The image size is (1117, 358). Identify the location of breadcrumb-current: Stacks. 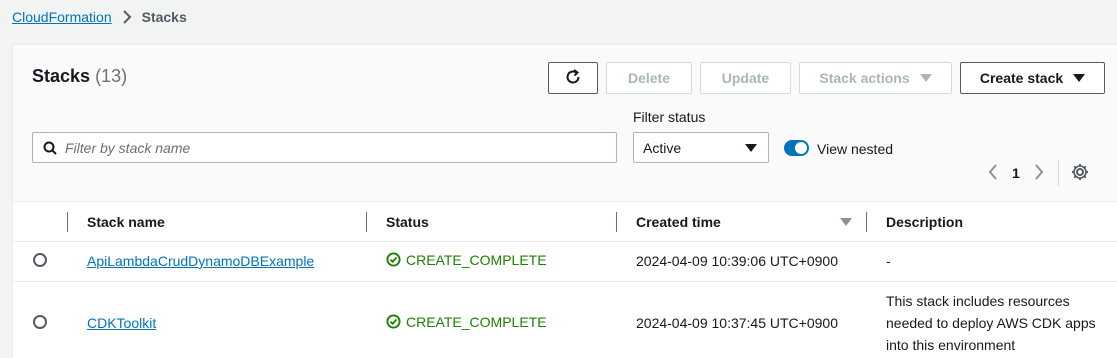
(164, 17).